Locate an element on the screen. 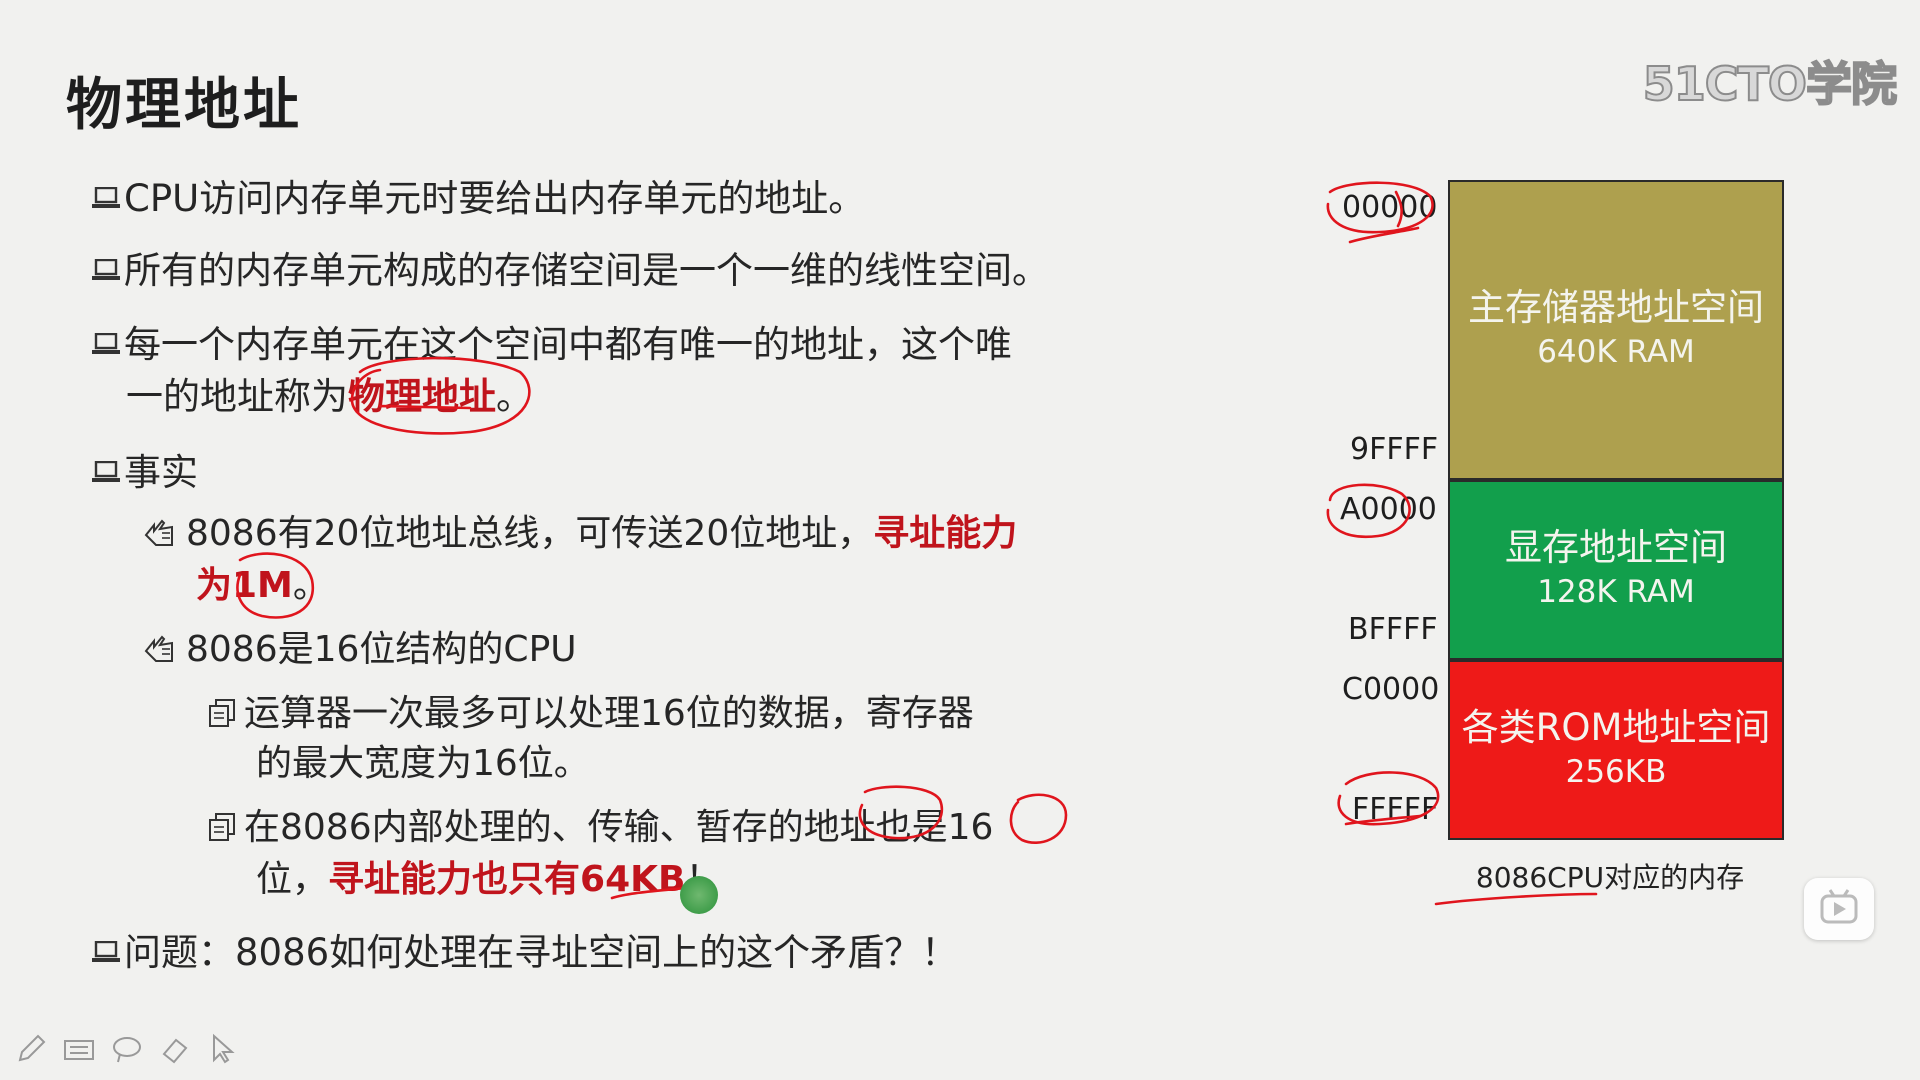  bullet-item: 问题：8086如何处理在寻址空间上的这个矛盾？！ is located at coordinates (525, 949).